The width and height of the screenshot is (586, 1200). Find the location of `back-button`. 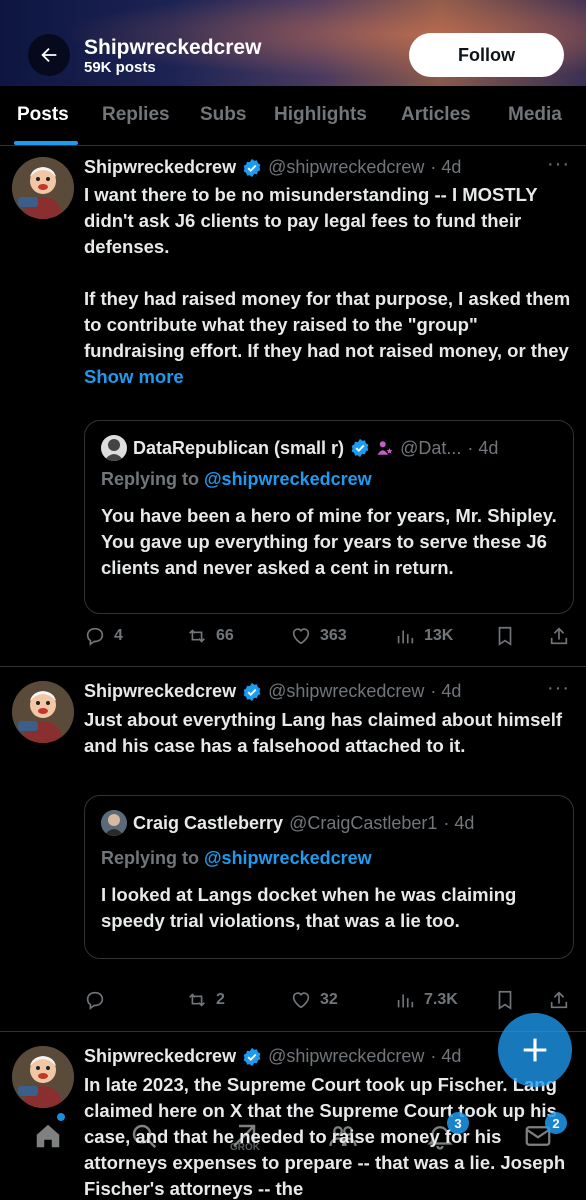

back-button is located at coordinates (49, 55).